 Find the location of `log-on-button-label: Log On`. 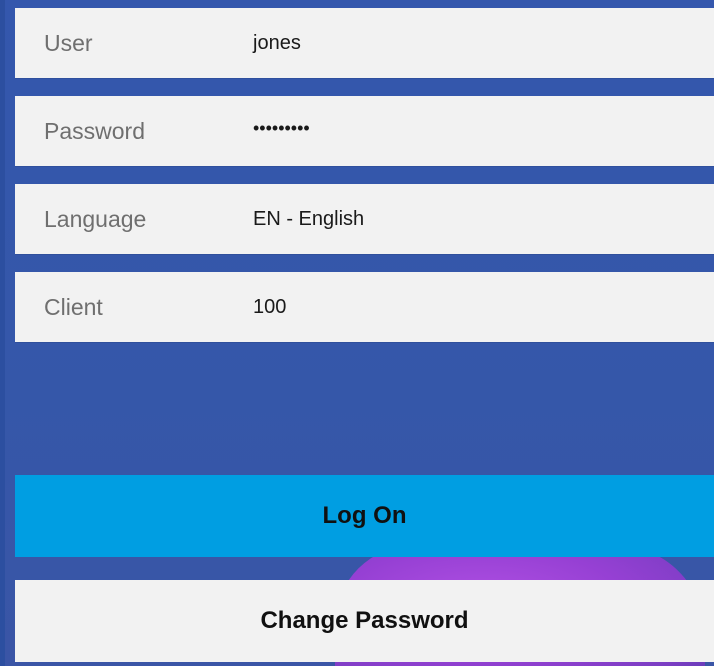

log-on-button-label: Log On is located at coordinates (364, 515).